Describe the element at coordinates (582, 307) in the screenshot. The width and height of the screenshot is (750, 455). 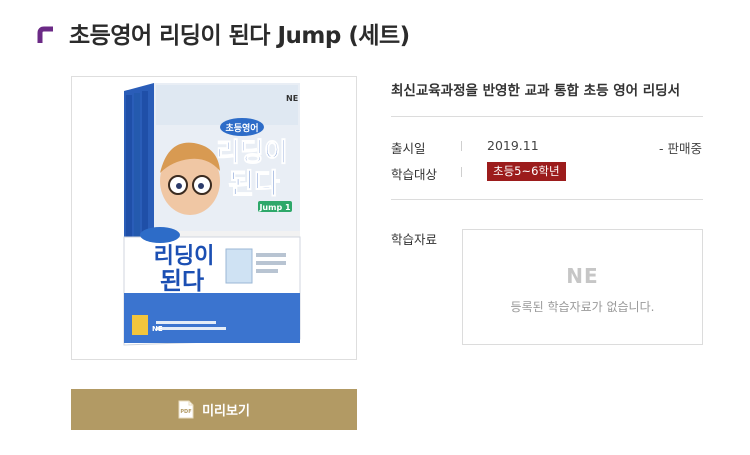
I see `empty-materials-message: 등록된 학습자료가 없습니다.` at that location.